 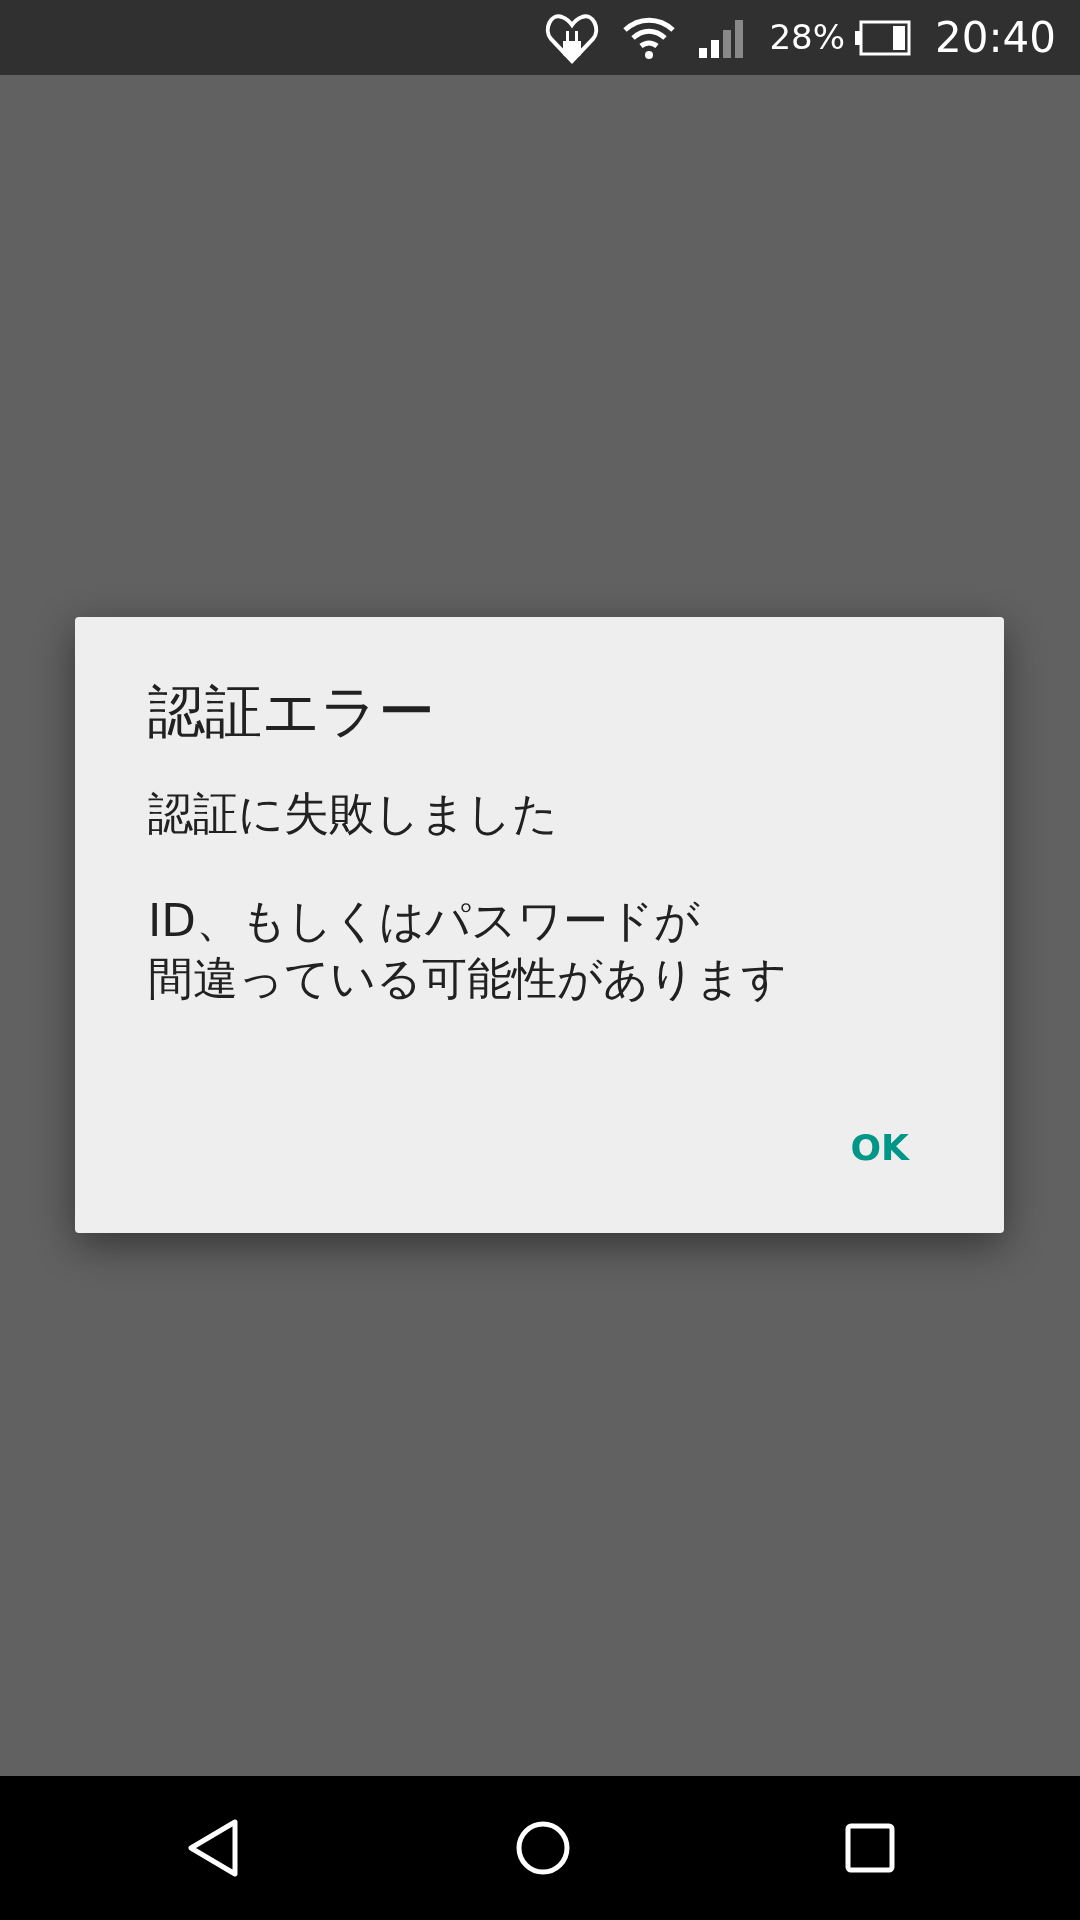 What do you see at coordinates (879, 1148) in the screenshot?
I see `ok-button: OK` at bounding box center [879, 1148].